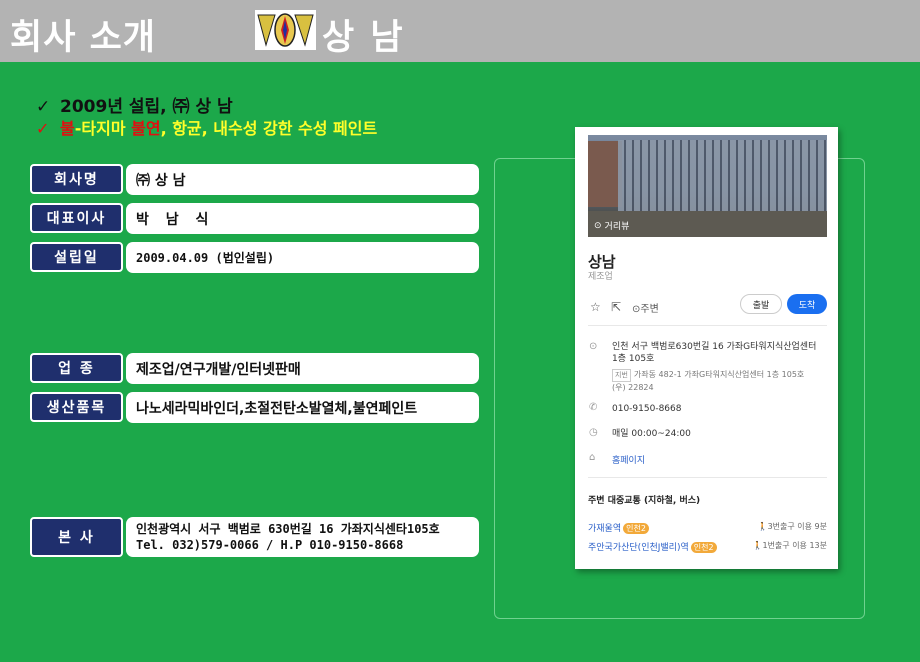 The height and width of the screenshot is (662, 920). Describe the element at coordinates (76, 368) in the screenshot. I see `industry-label: 업 종` at that location.